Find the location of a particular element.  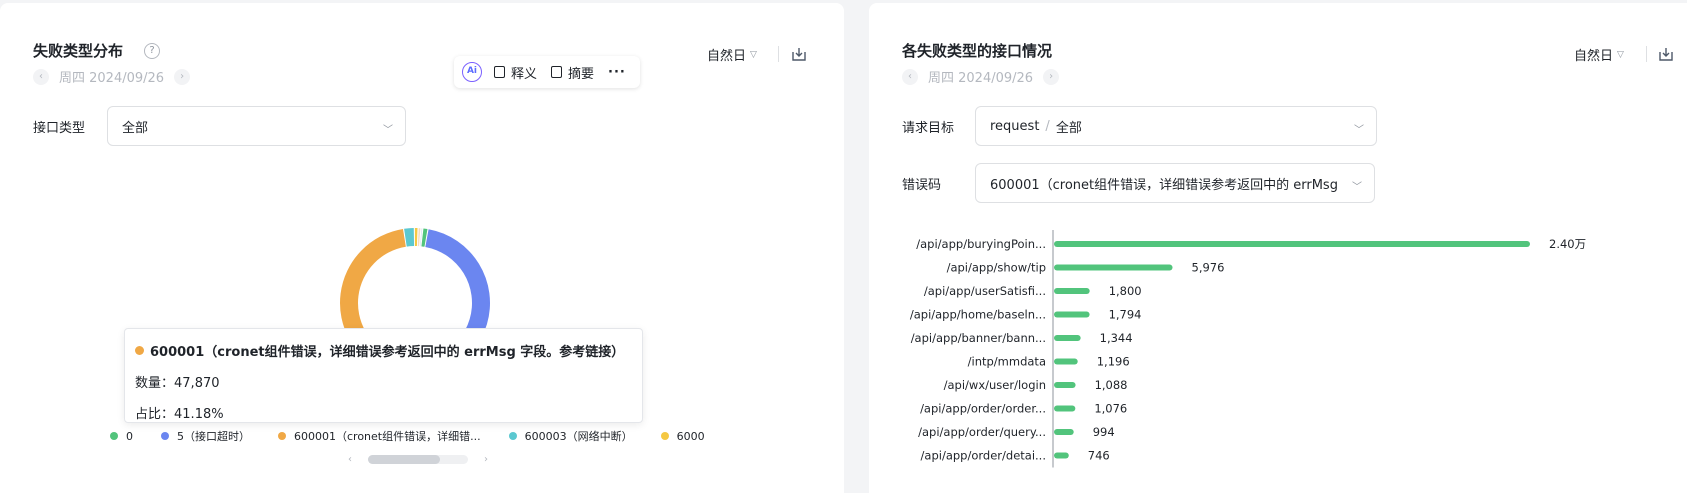

bar-value-label: 746 is located at coordinates (1099, 456).